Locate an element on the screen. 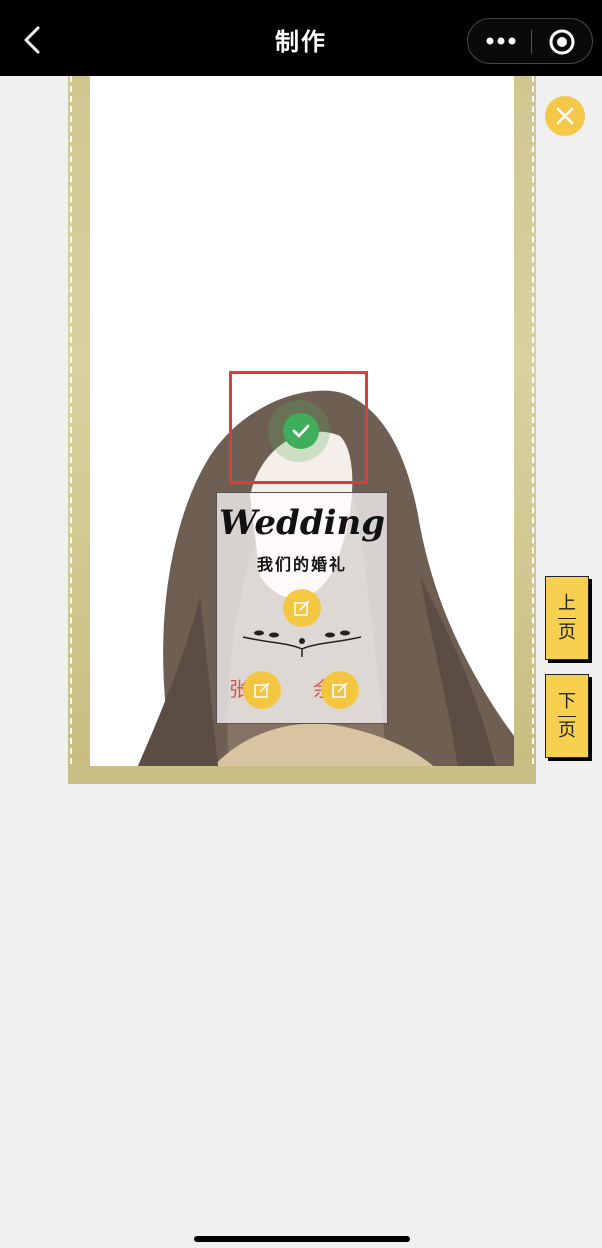 The image size is (602, 1248). prev-page-button: 上 页 is located at coordinates (567, 618).